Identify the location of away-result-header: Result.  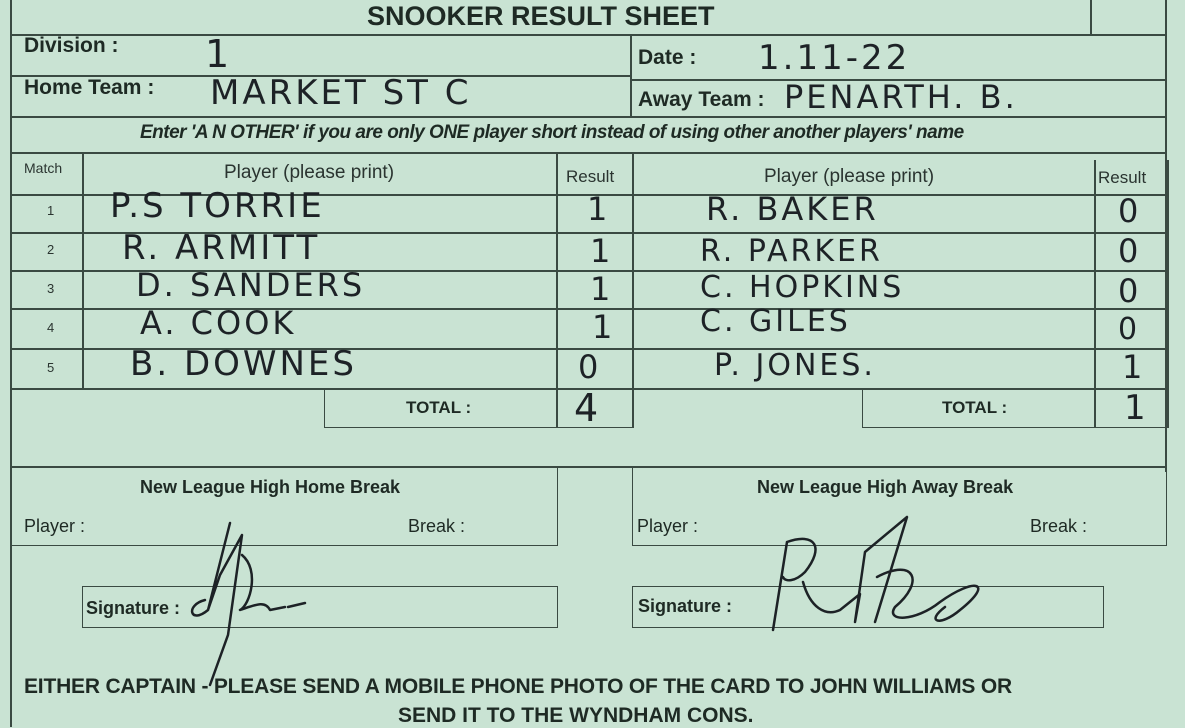
(1122, 177).